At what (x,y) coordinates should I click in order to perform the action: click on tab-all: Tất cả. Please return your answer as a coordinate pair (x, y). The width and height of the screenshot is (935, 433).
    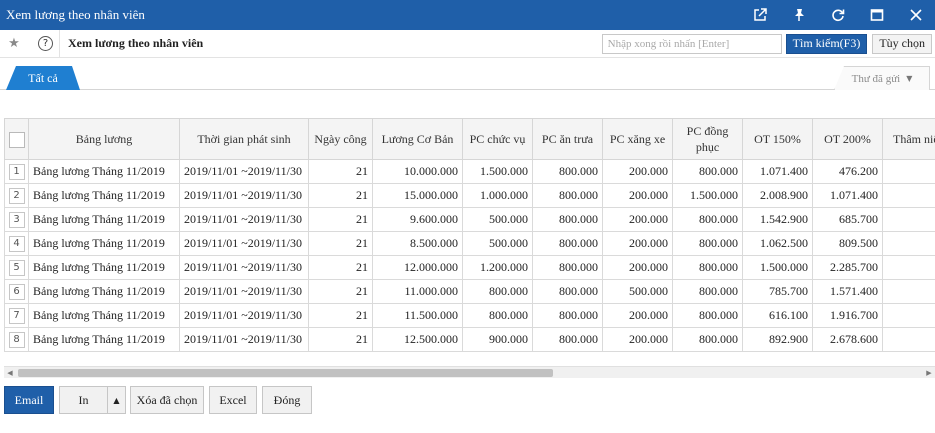
    Looking at the image, I should click on (43, 78).